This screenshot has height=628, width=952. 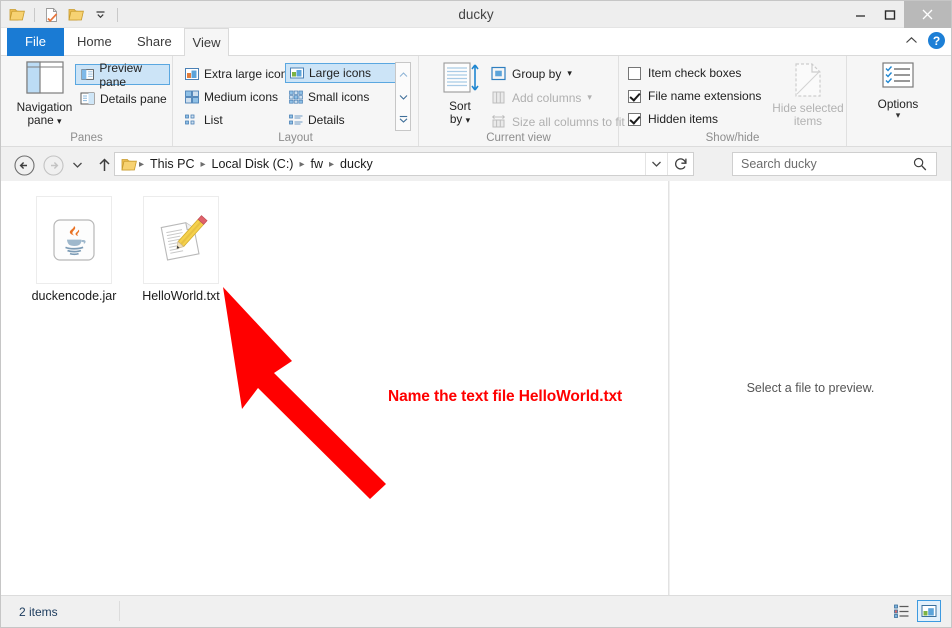 I want to click on up-button, so click(x=104, y=165).